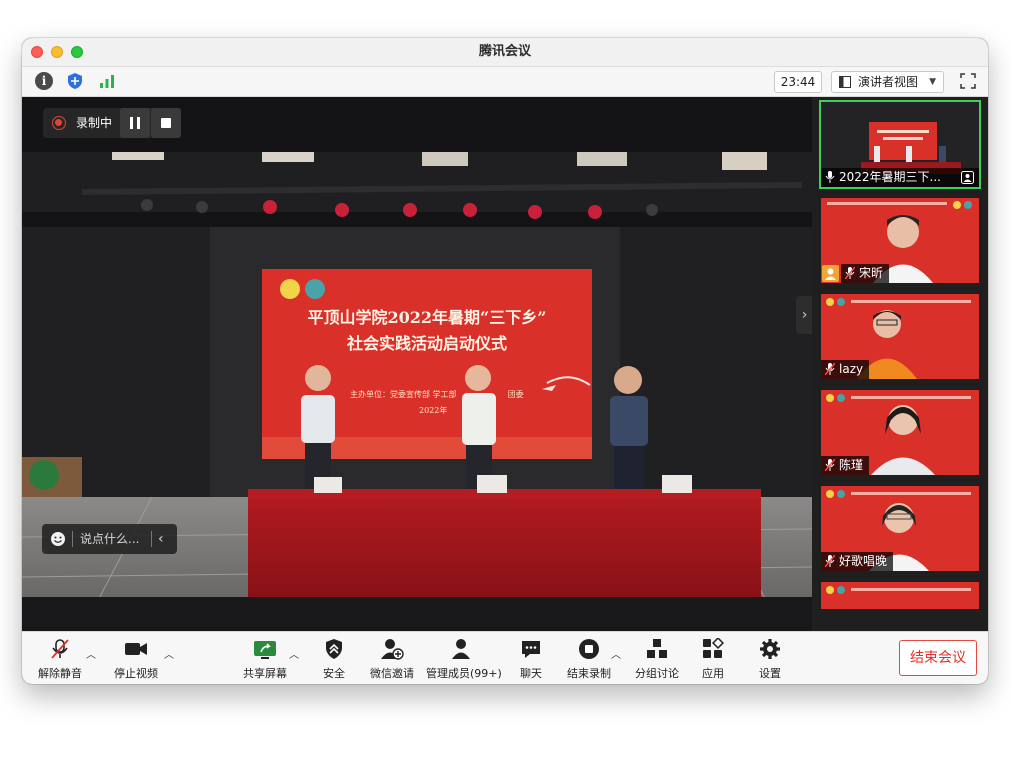 Image resolution: width=1011 pixels, height=757 pixels. Describe the element at coordinates (44, 81) in the screenshot. I see `meeting-info-icon: i` at that location.